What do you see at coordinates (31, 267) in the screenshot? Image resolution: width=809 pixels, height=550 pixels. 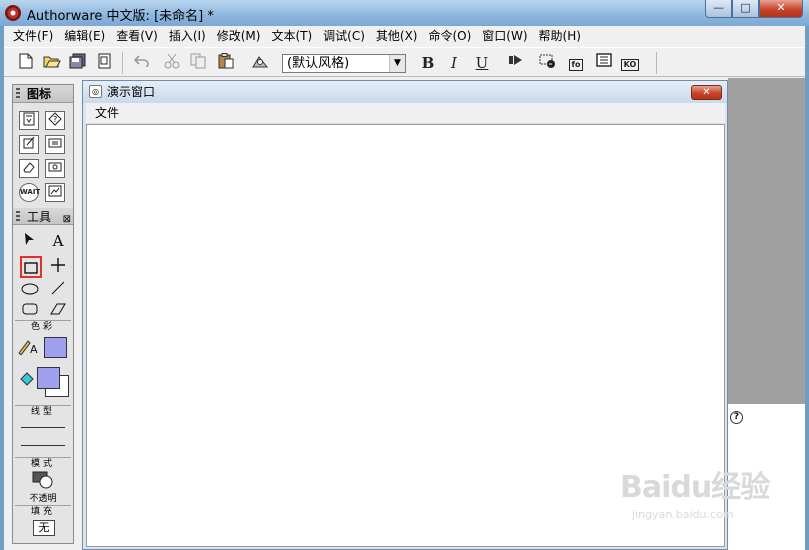 I see `rectangle-tool` at bounding box center [31, 267].